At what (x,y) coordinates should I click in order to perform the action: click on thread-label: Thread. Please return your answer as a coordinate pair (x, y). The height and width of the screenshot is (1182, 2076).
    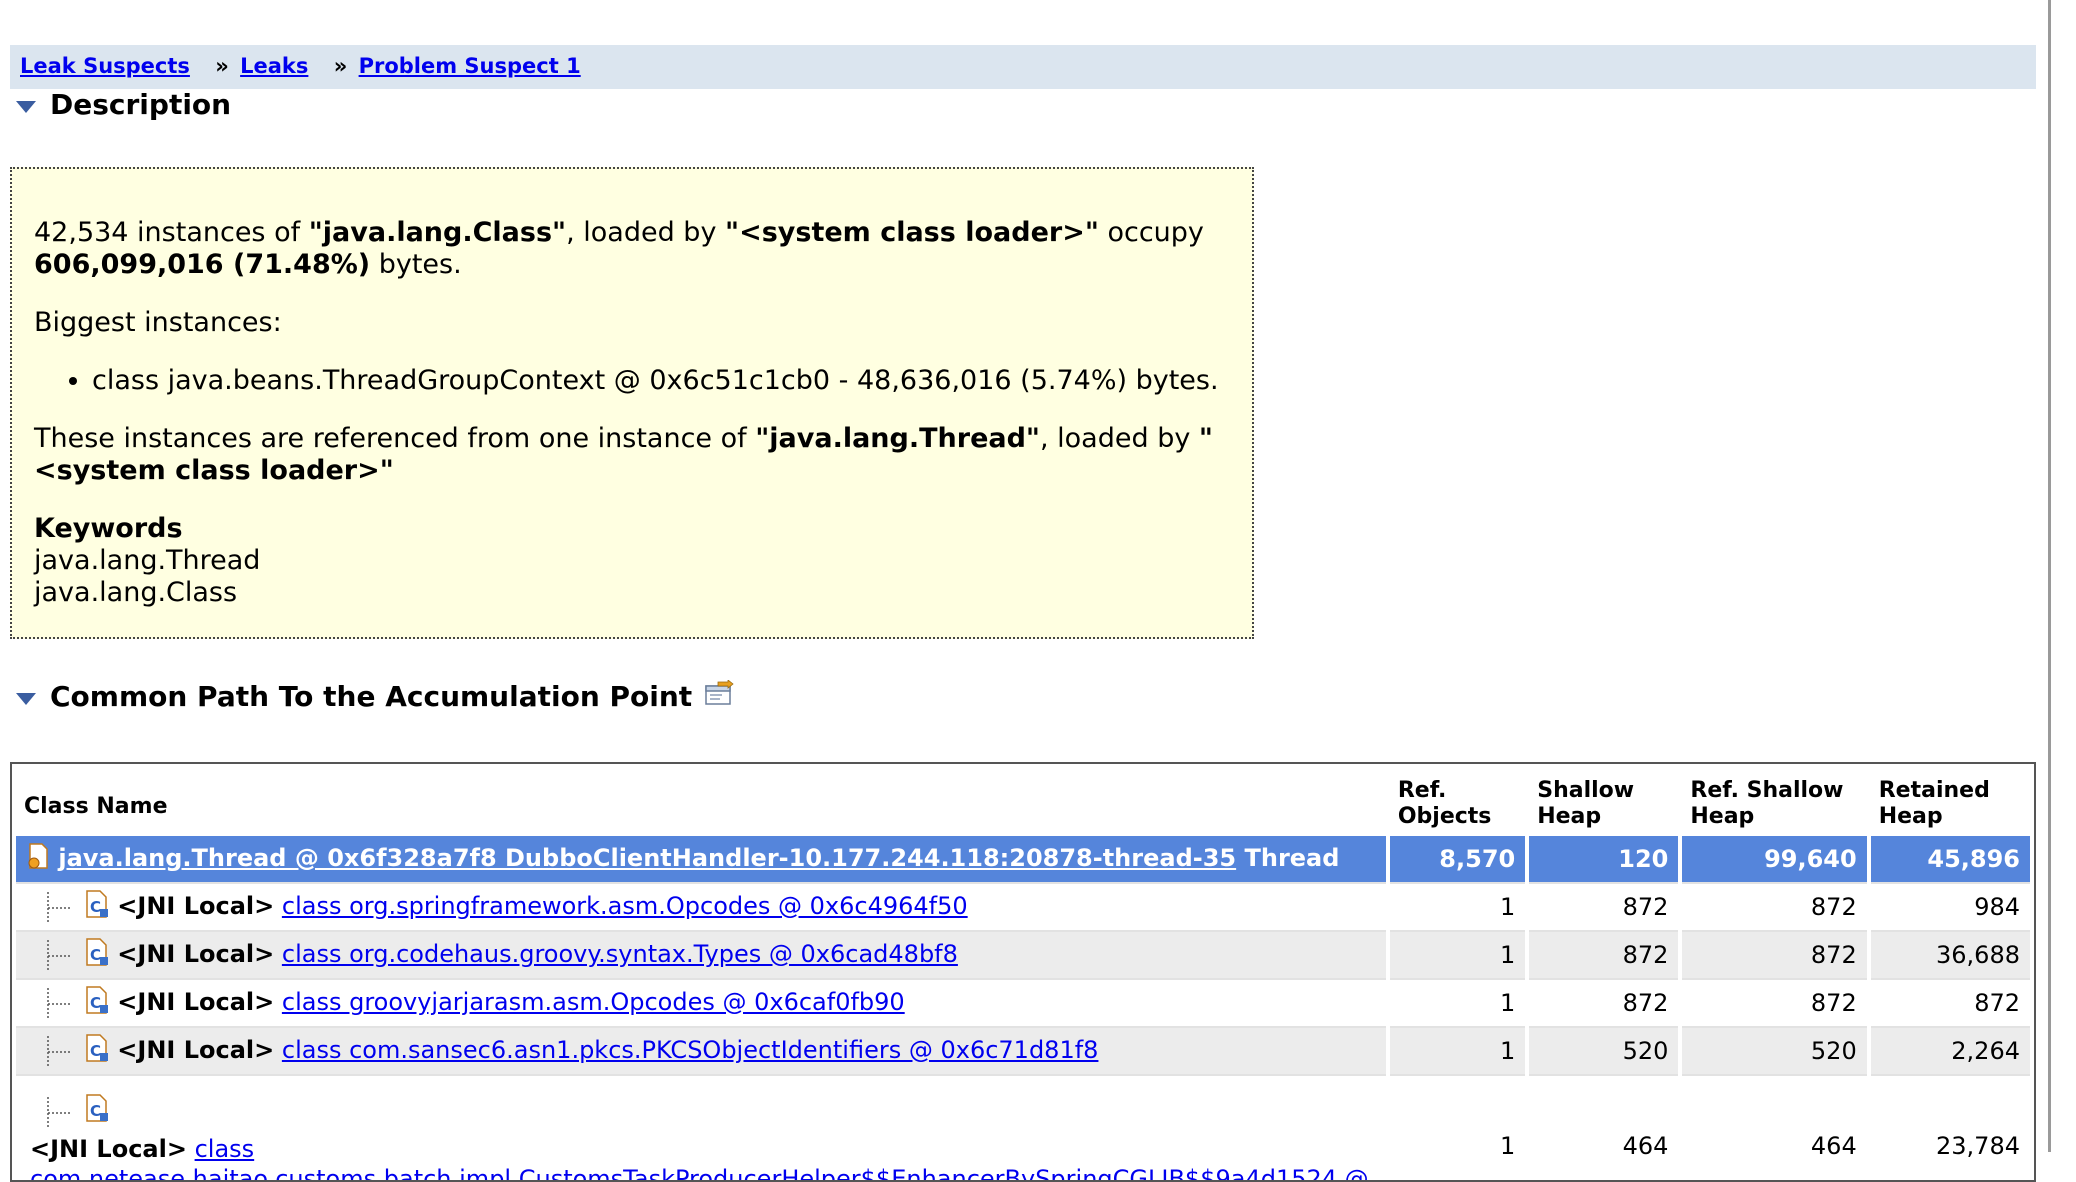
    Looking at the image, I should click on (1292, 858).